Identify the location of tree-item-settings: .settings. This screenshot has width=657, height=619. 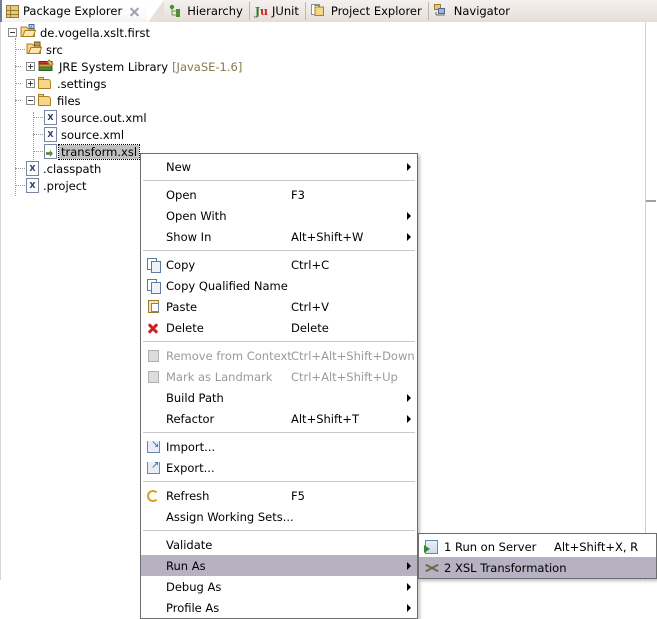
(61, 83).